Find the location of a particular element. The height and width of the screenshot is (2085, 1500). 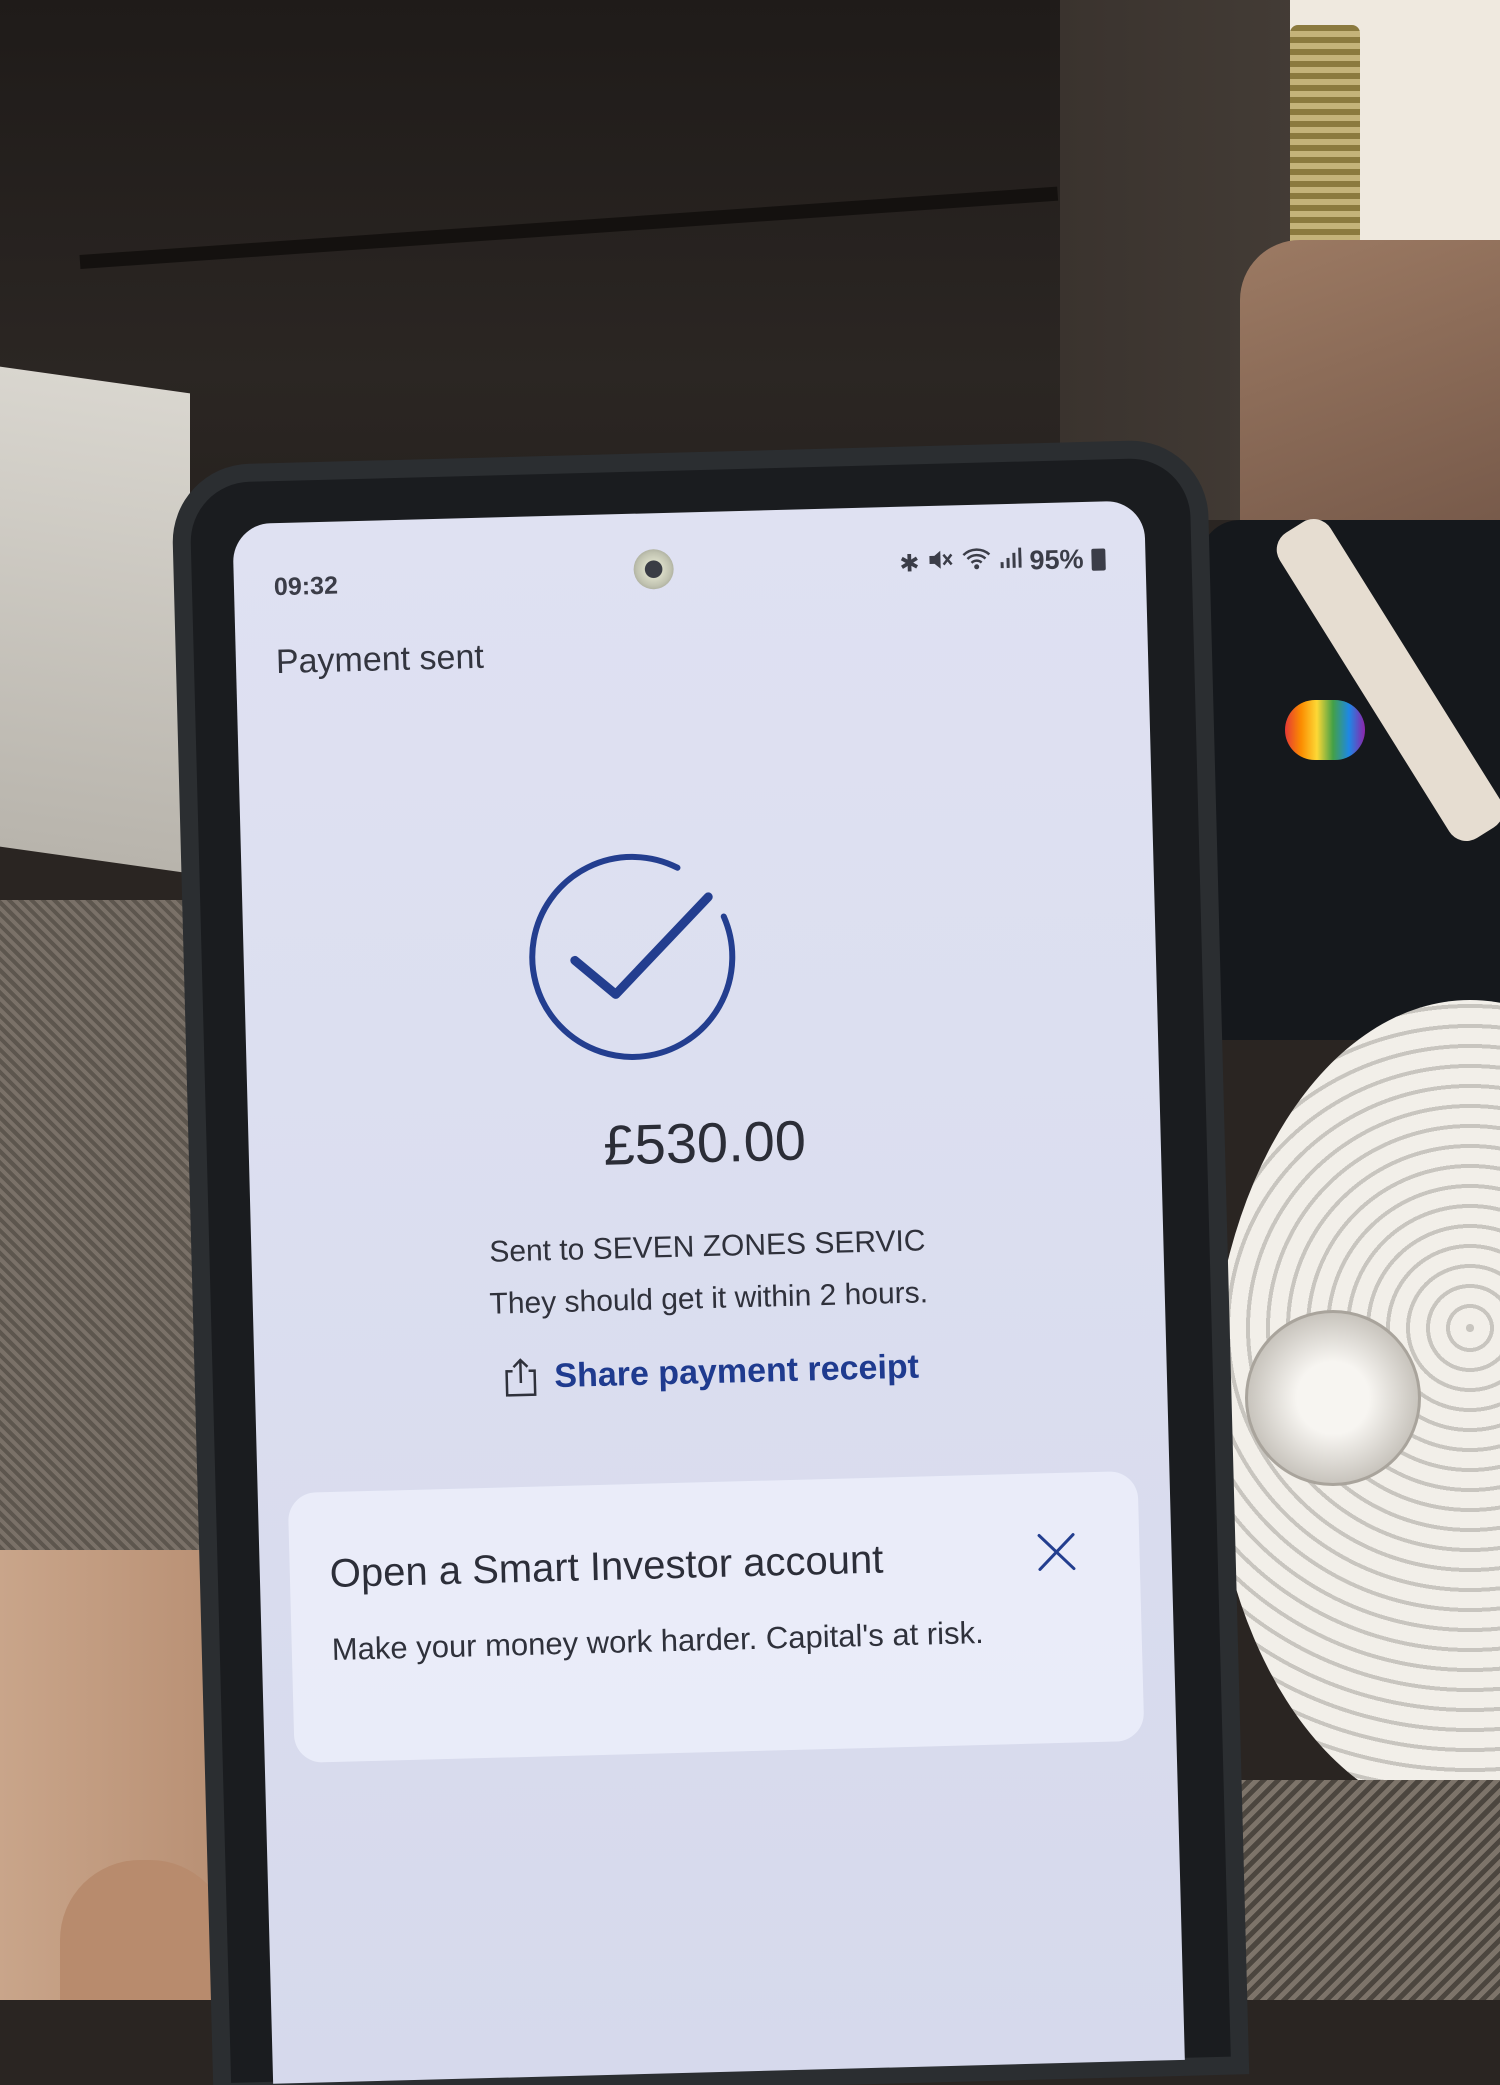

share-receipt-label: Share payment receipt is located at coordinates (736, 1371).